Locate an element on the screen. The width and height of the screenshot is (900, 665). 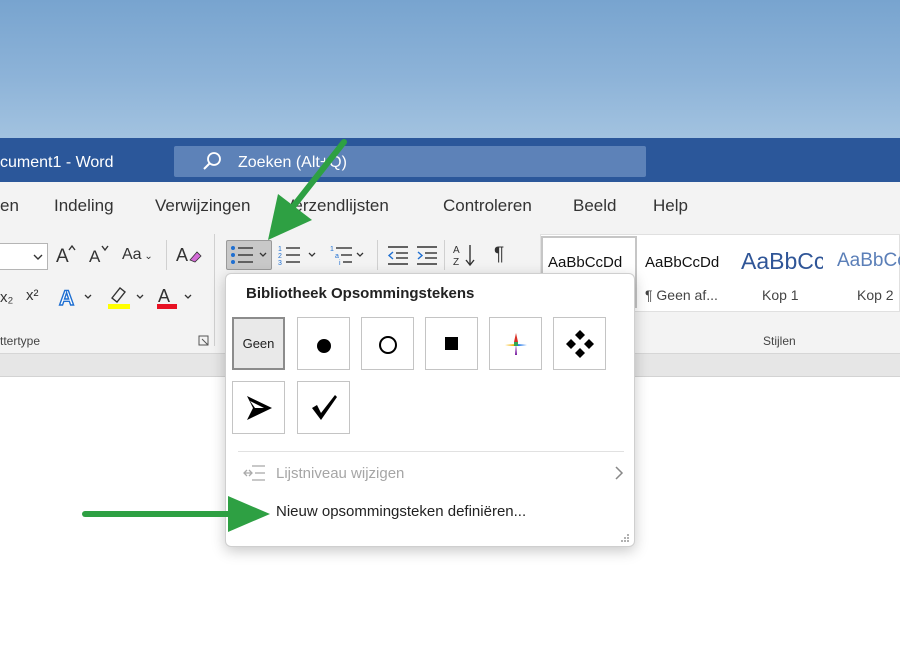
svg-text: 3 is located at coordinates (280, 263).